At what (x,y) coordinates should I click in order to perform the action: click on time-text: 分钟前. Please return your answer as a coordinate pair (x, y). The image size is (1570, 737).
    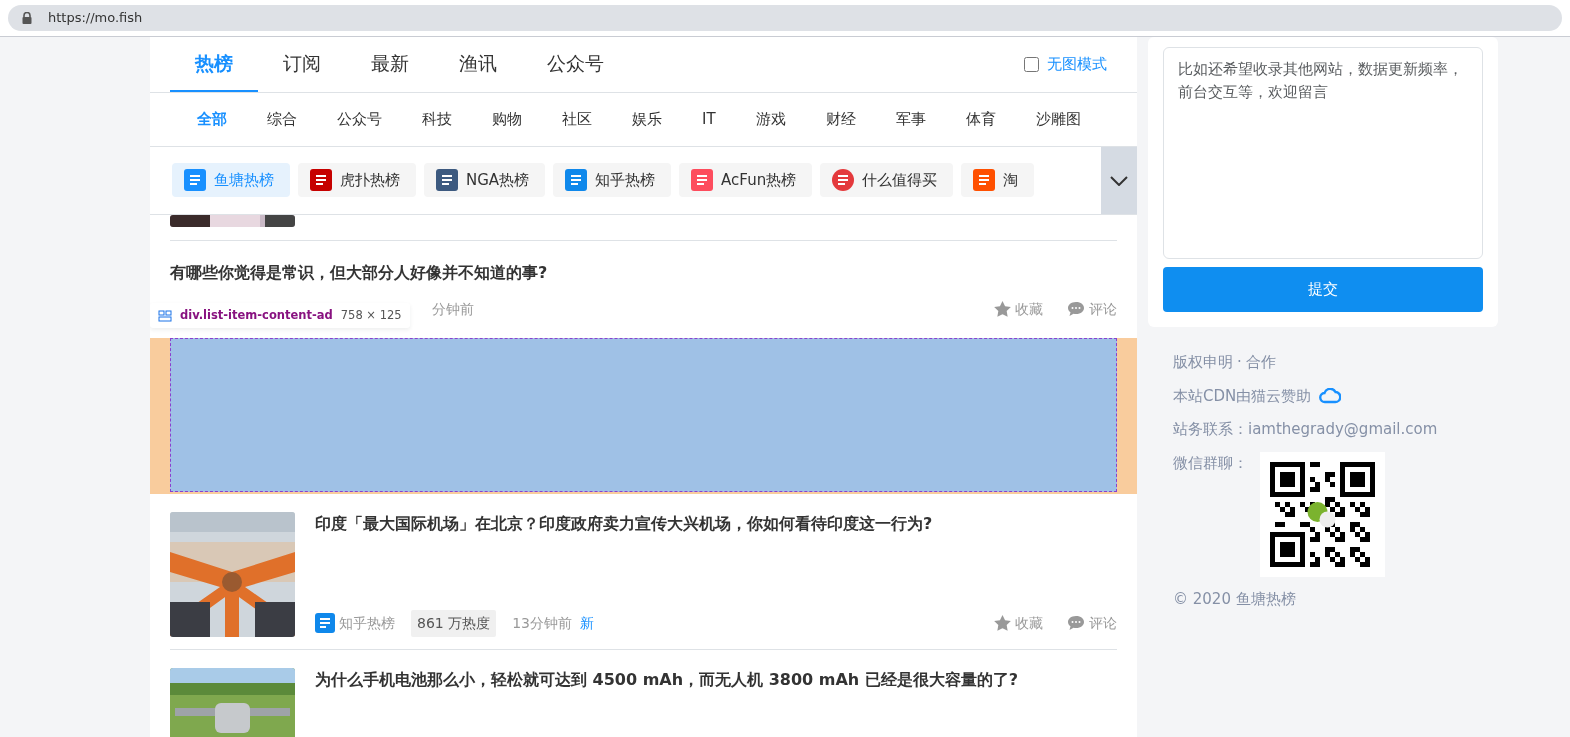
    Looking at the image, I should click on (453, 309).